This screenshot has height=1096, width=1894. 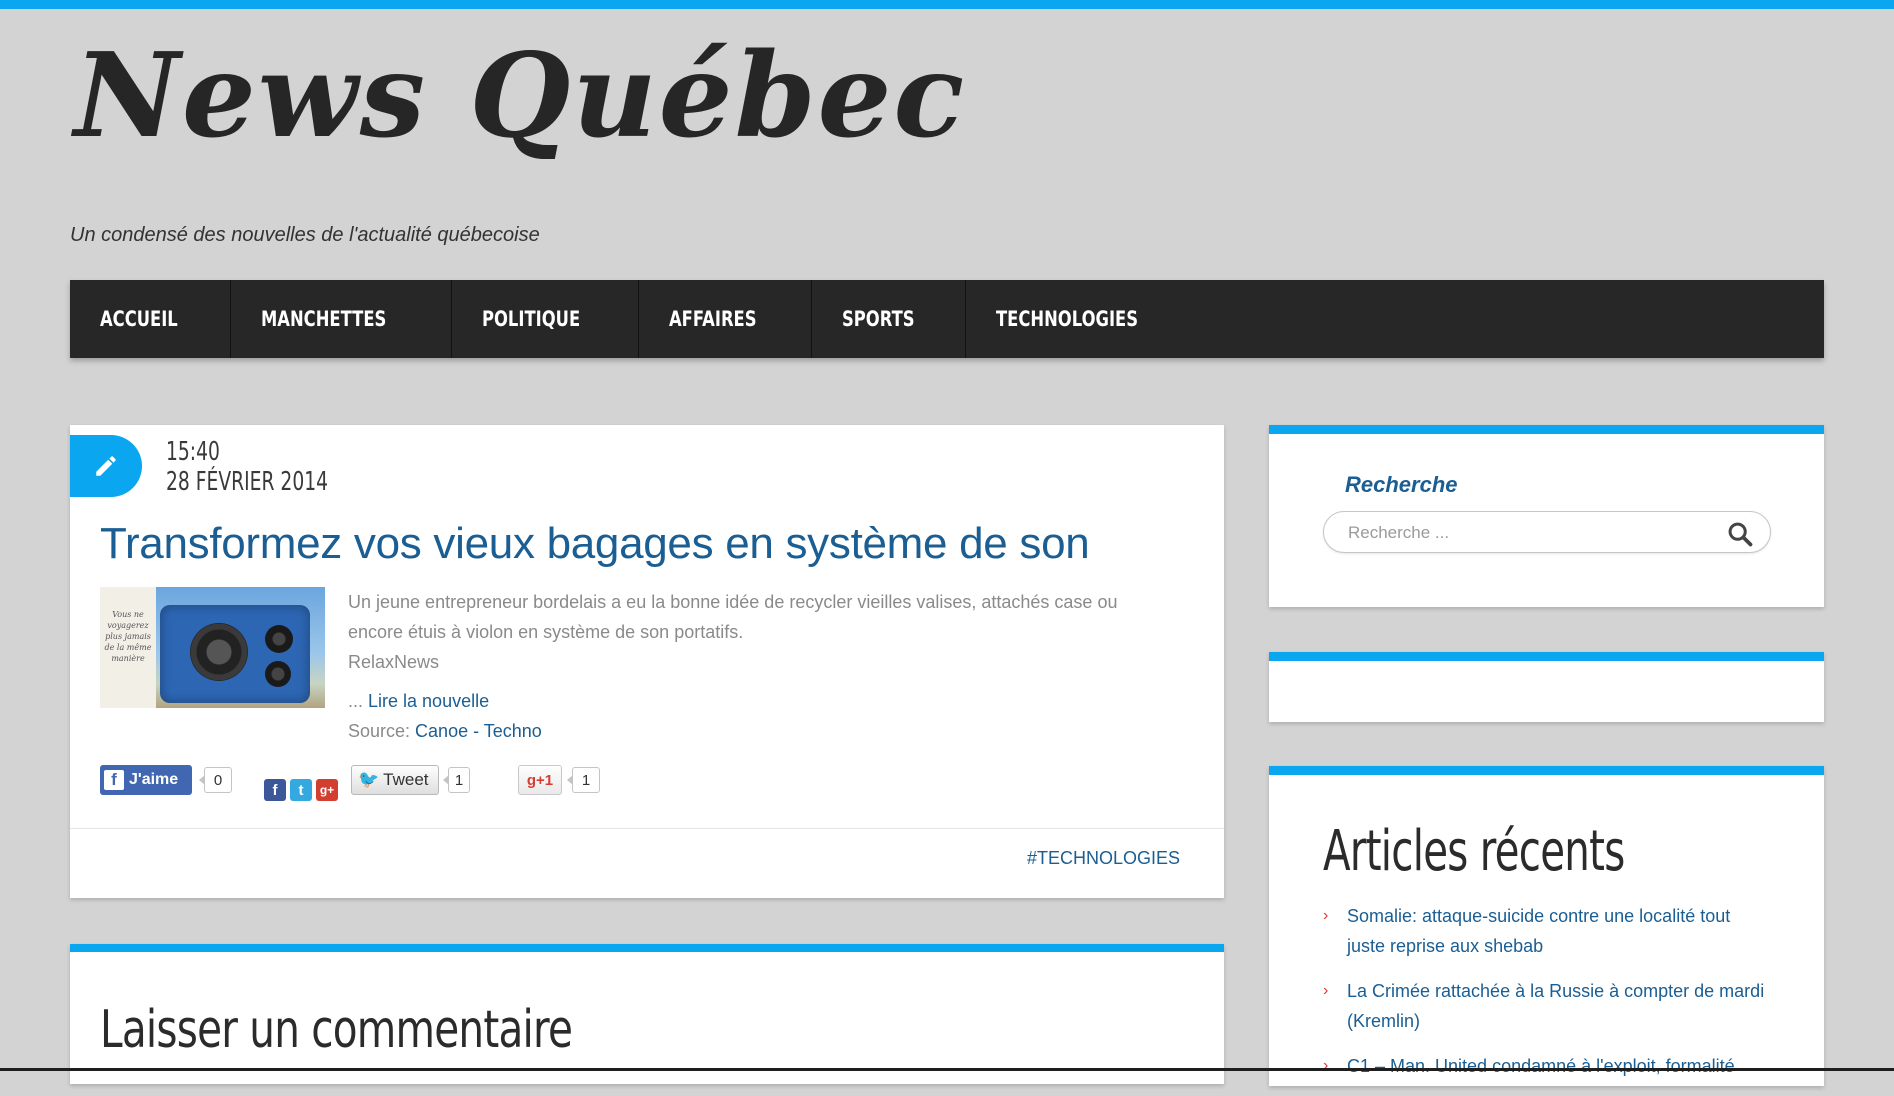 What do you see at coordinates (193, 452) in the screenshot?
I see `post-time: 15:40` at bounding box center [193, 452].